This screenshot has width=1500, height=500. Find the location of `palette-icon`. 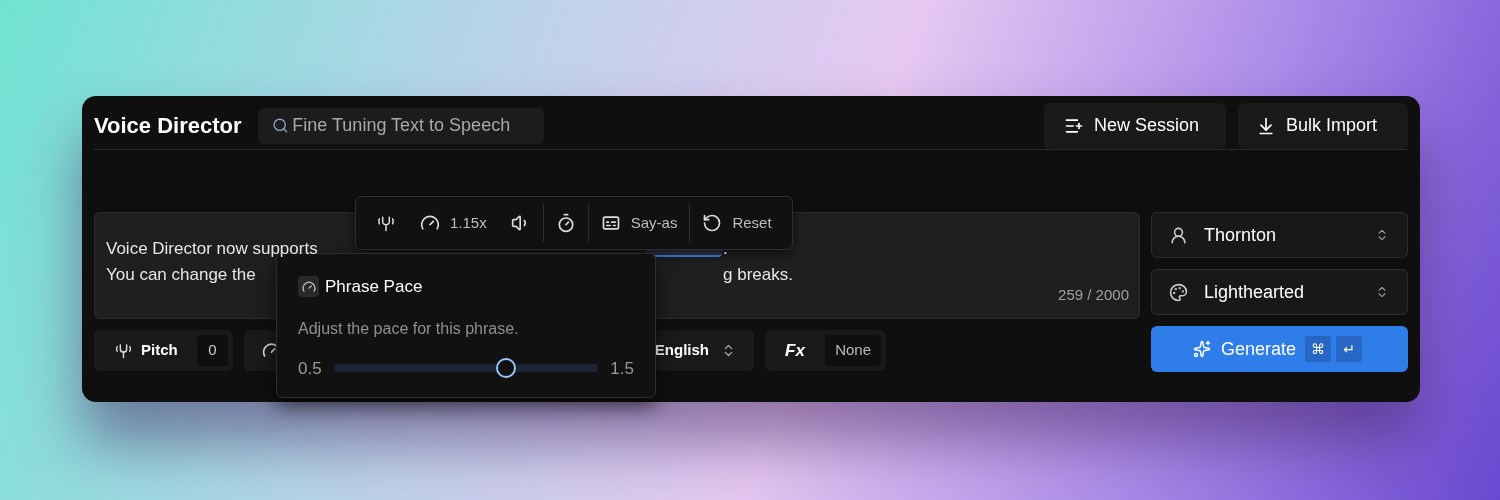

palette-icon is located at coordinates (1178, 292).